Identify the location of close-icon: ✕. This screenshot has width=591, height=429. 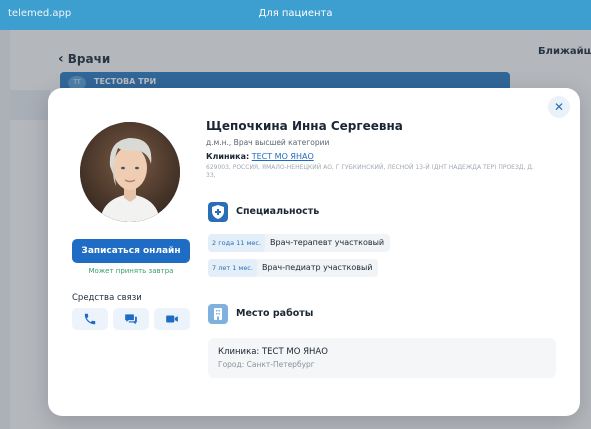
(559, 107).